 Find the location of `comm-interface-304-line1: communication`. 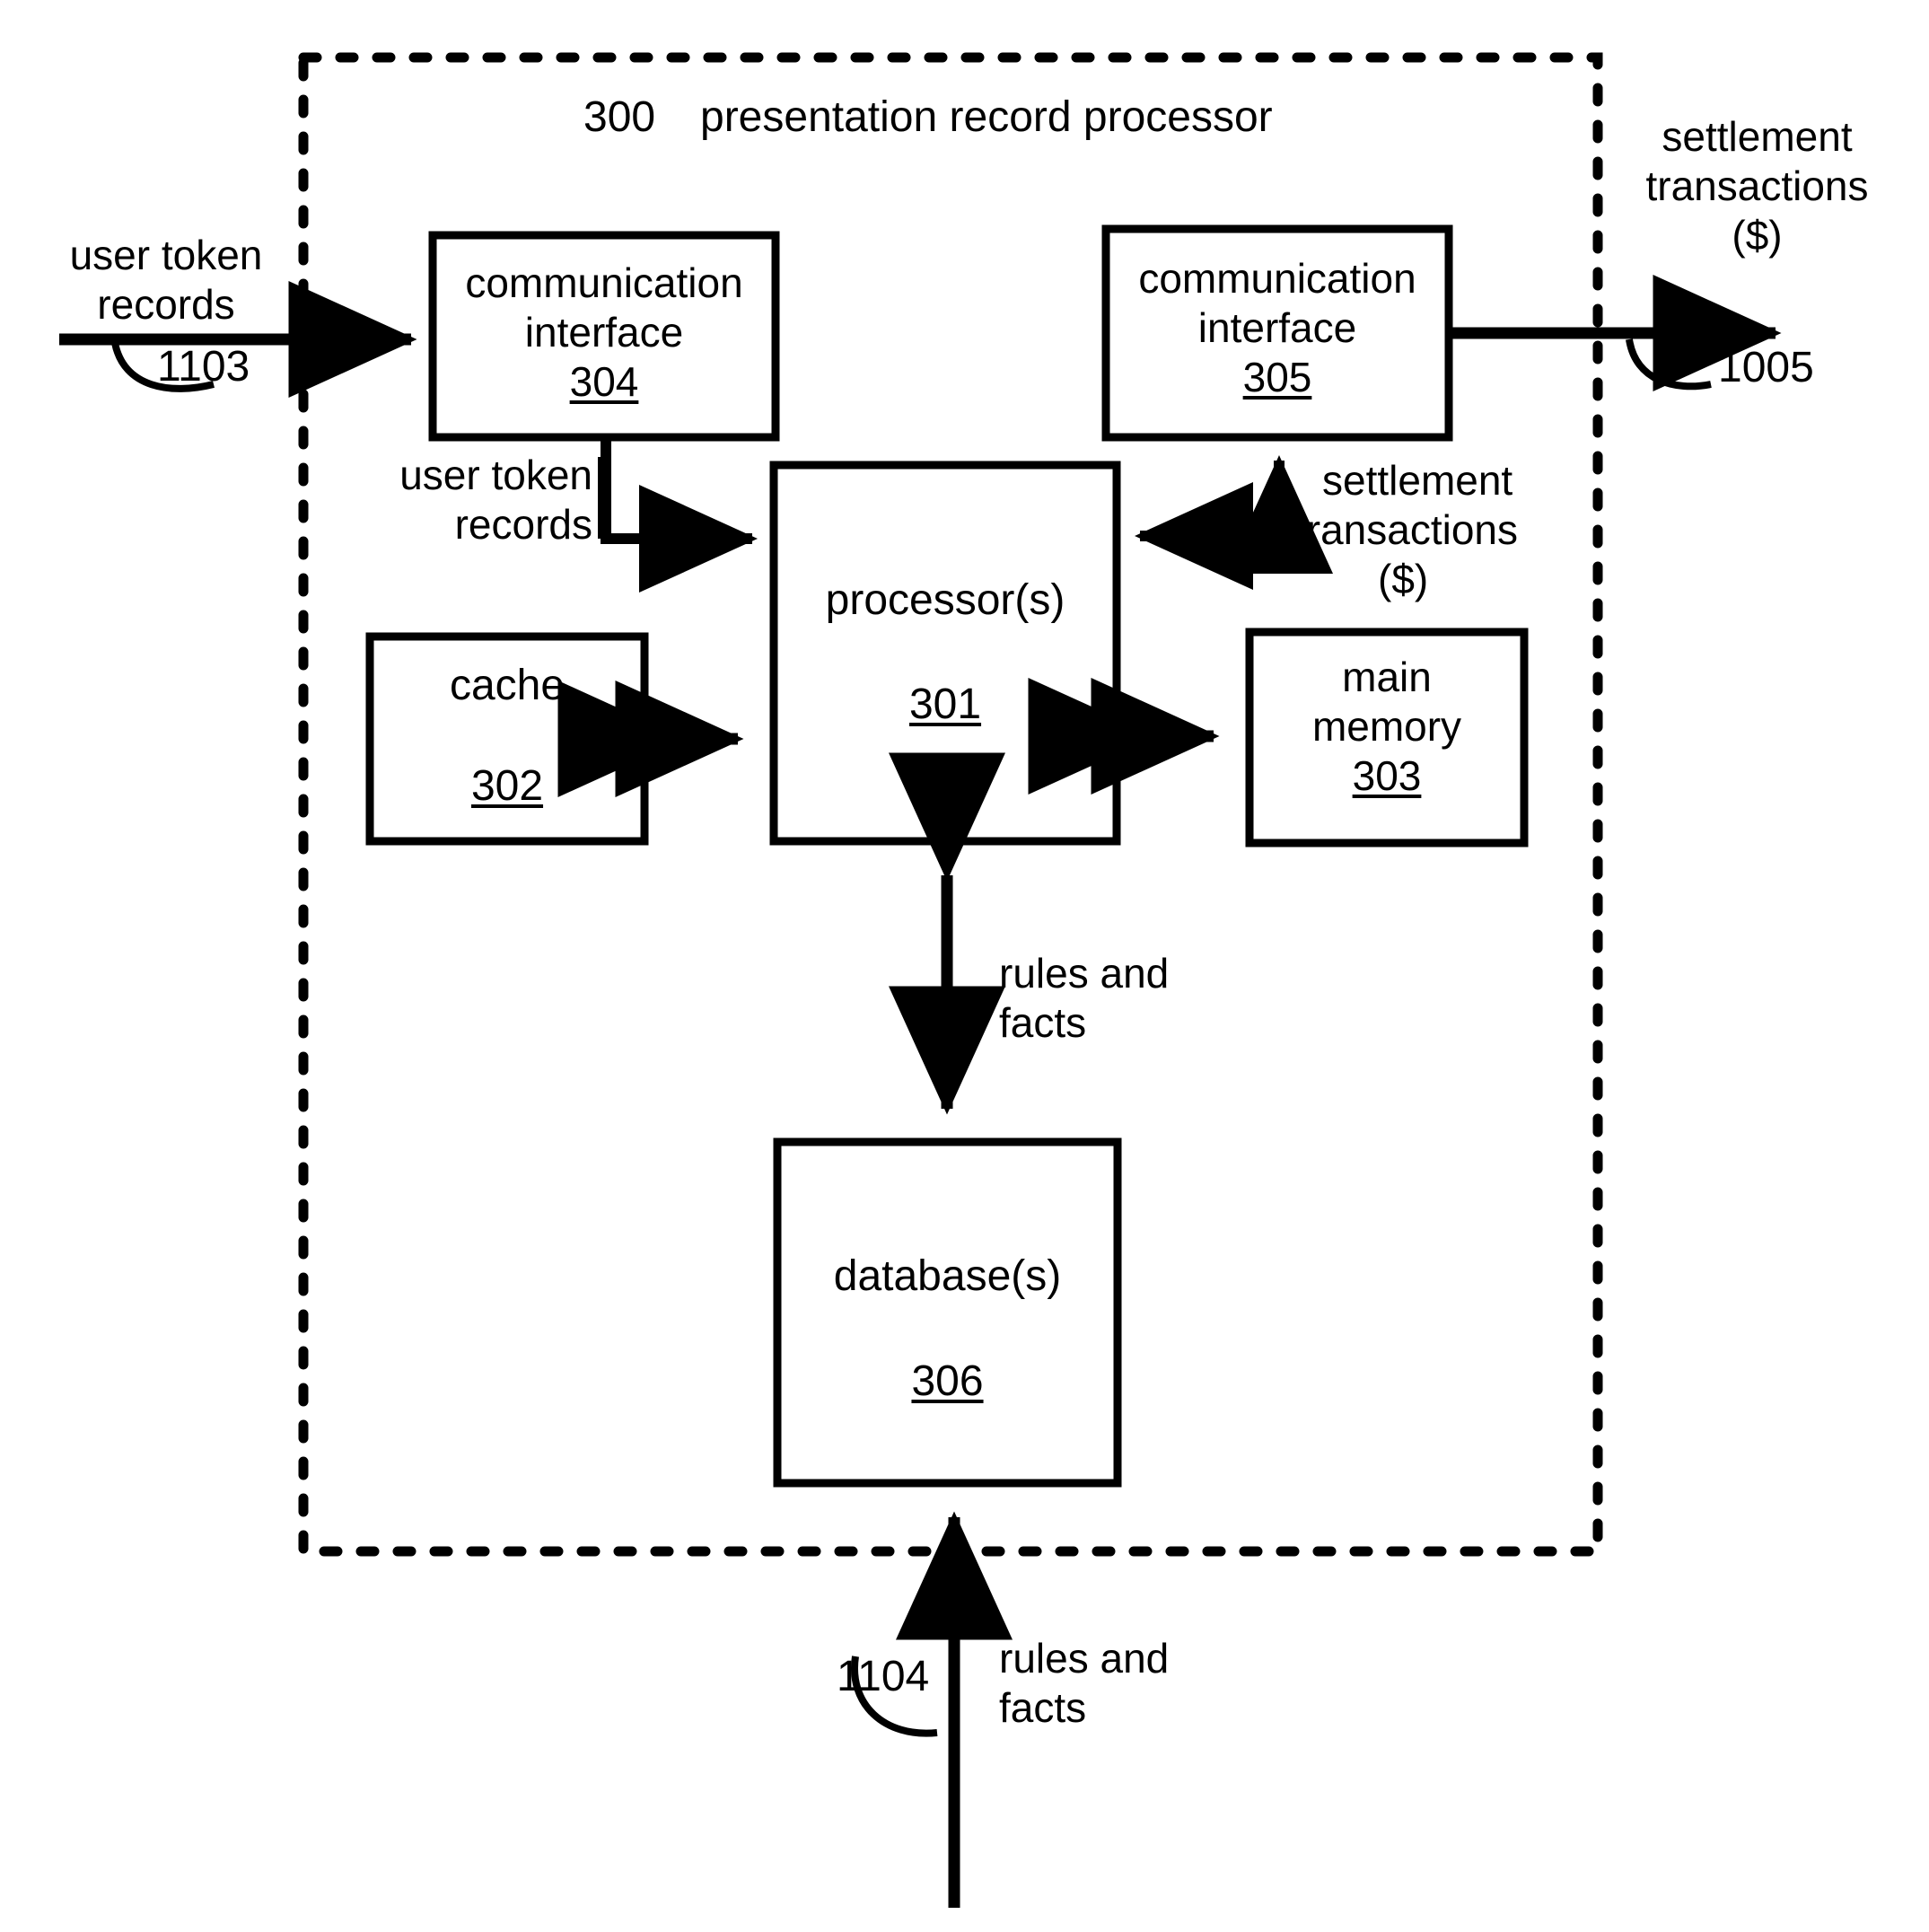

comm-interface-304-line1: communication is located at coordinates (604, 282).